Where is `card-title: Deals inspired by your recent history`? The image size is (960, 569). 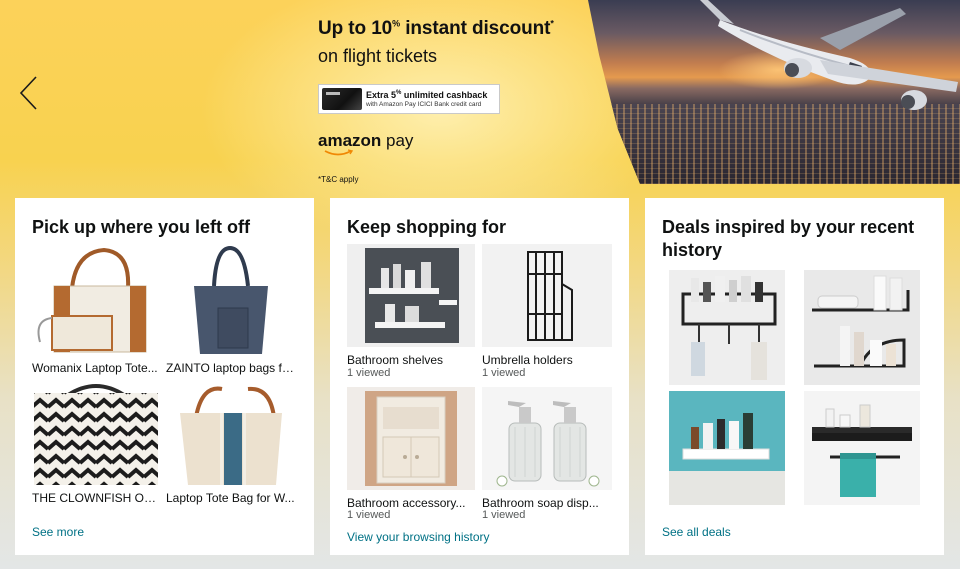 card-title: Deals inspired by your recent history is located at coordinates (788, 238).